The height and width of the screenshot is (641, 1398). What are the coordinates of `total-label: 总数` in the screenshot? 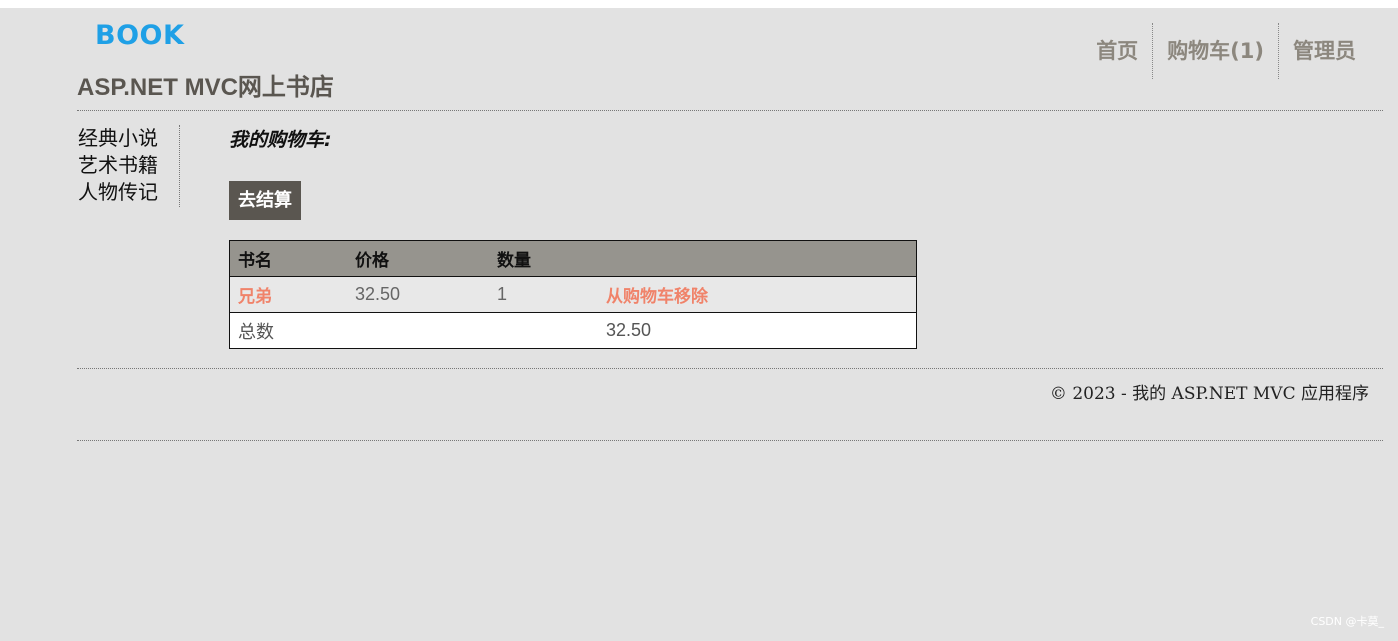 It's located at (288, 330).